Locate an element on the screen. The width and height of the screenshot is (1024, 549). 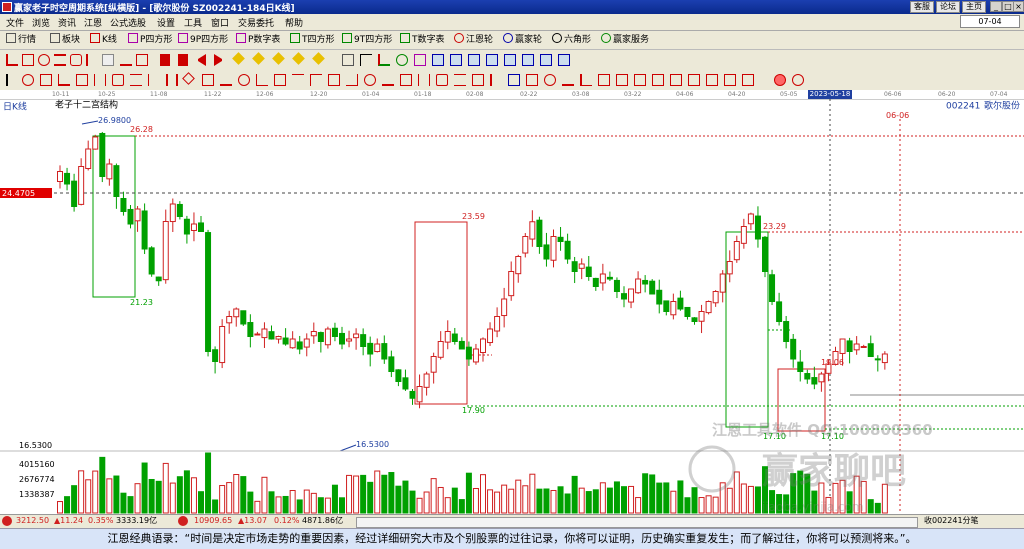
p-number-table-button: P数字表 is located at coordinates (258, 40).